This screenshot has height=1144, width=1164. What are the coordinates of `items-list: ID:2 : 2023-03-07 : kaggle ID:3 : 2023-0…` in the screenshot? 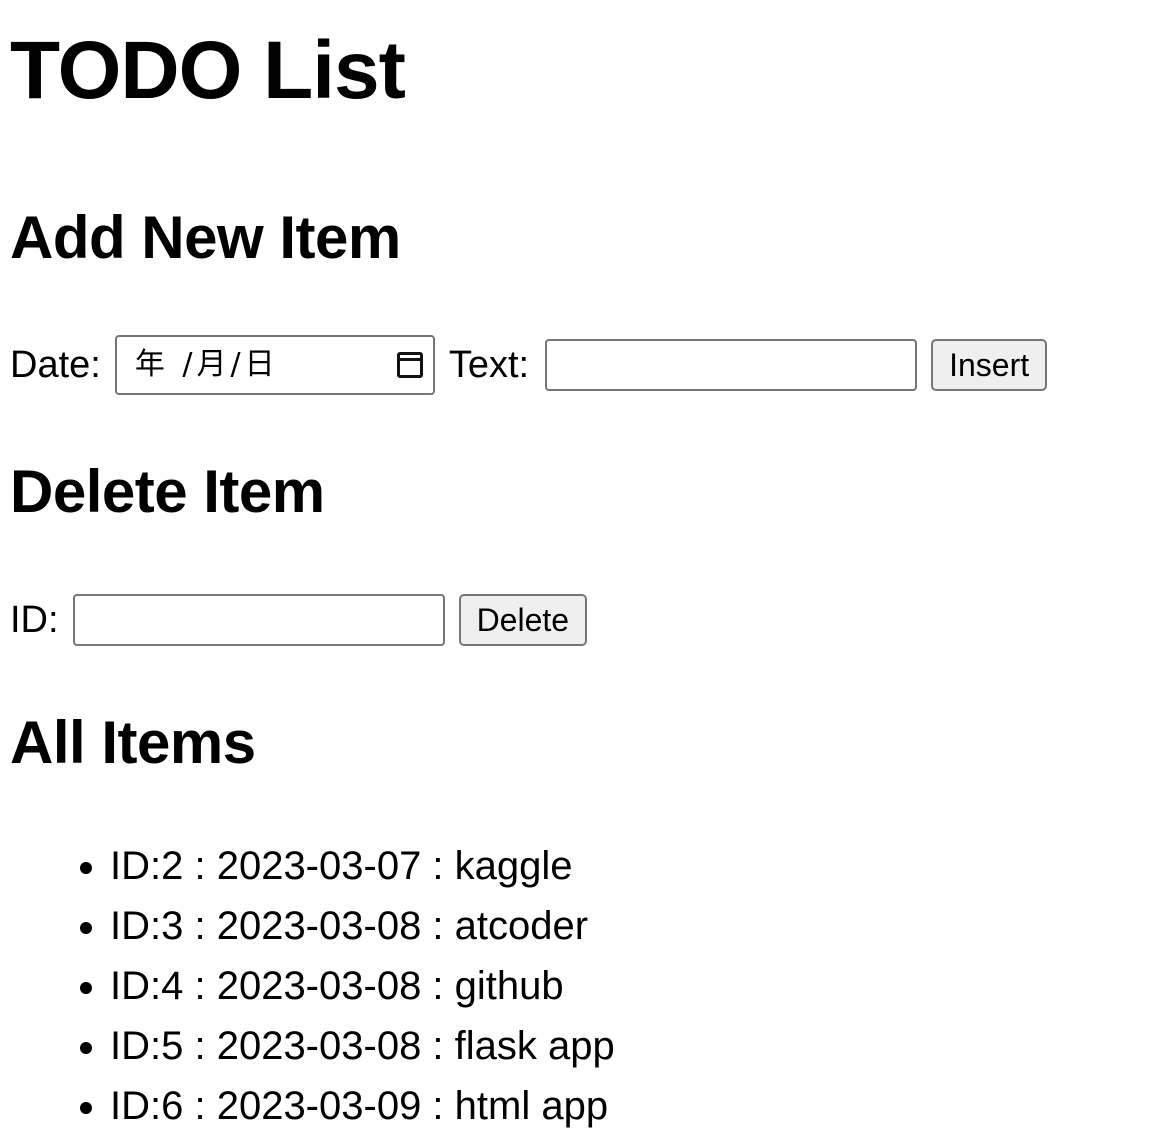 It's located at (312, 986).